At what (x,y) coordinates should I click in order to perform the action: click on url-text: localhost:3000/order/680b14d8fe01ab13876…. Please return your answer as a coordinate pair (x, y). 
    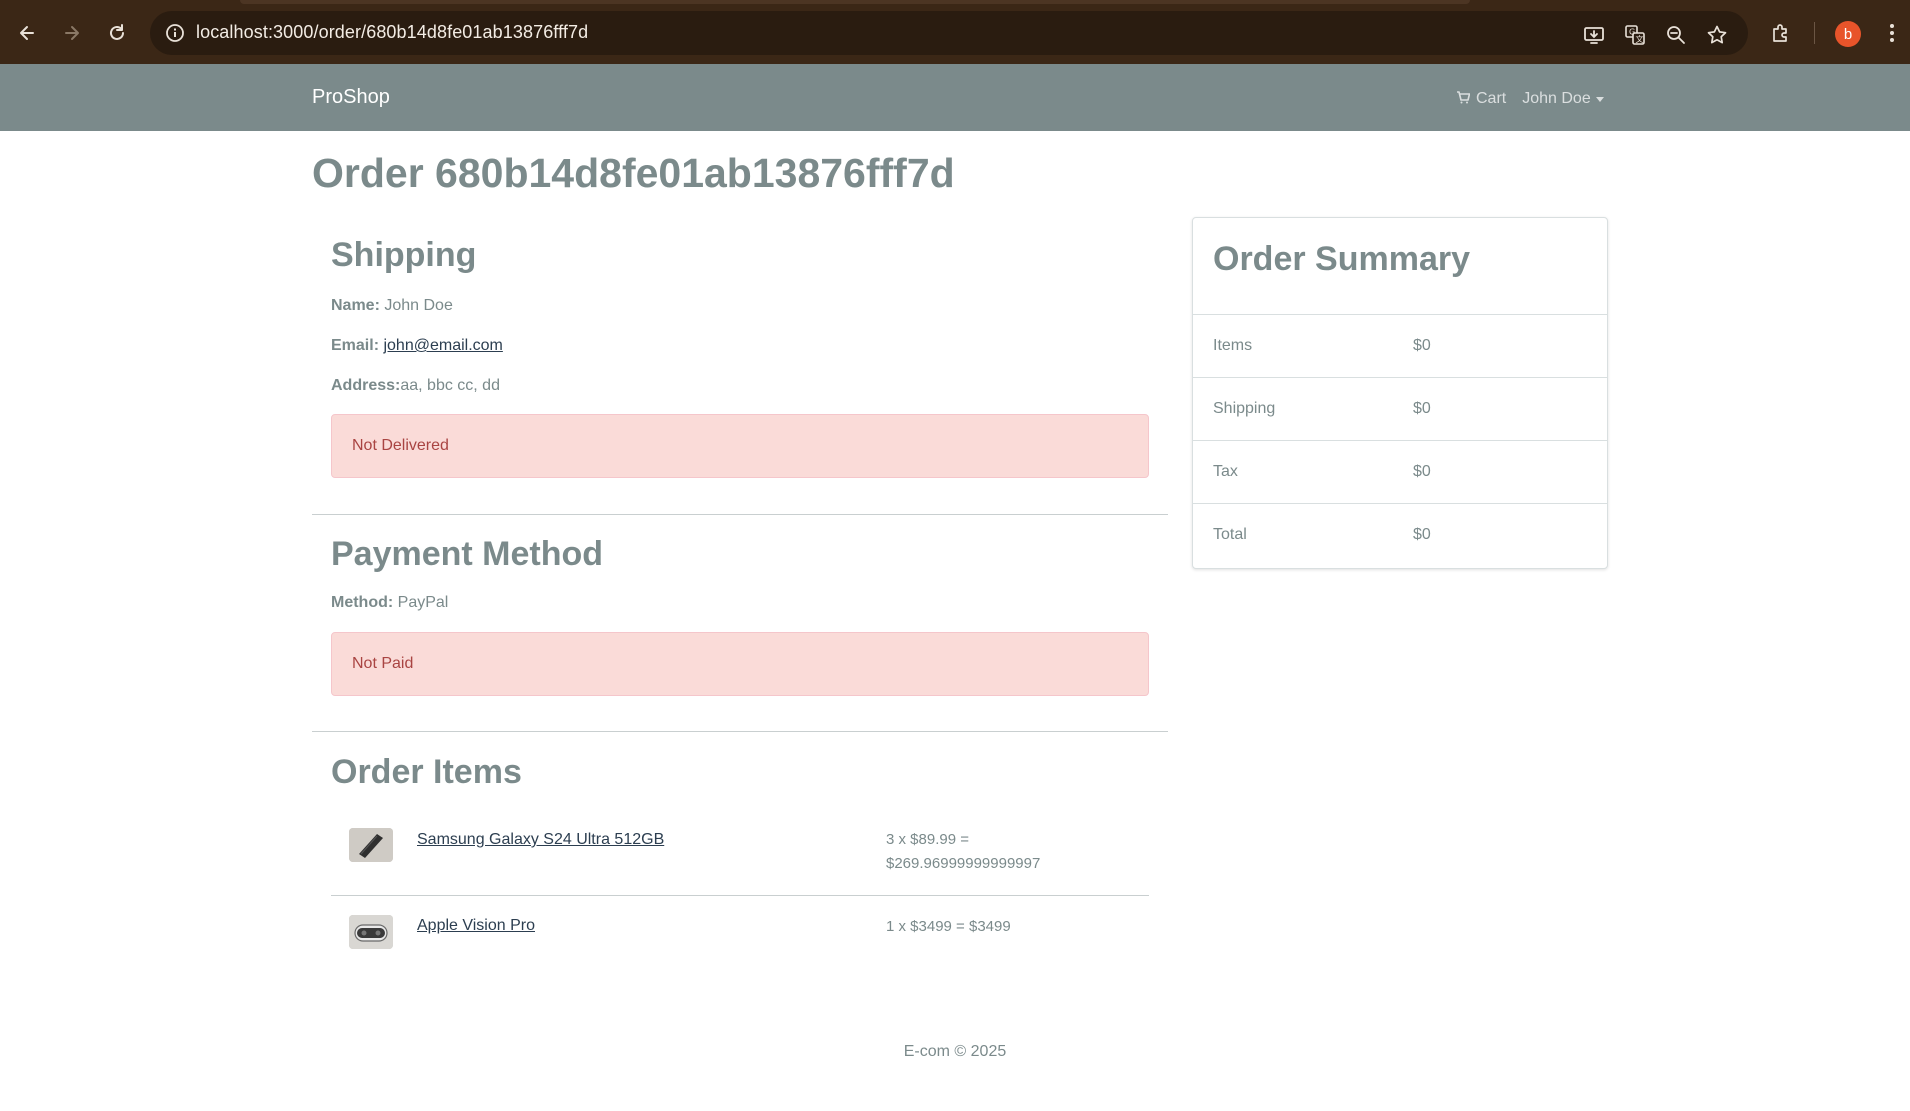
    Looking at the image, I should click on (392, 32).